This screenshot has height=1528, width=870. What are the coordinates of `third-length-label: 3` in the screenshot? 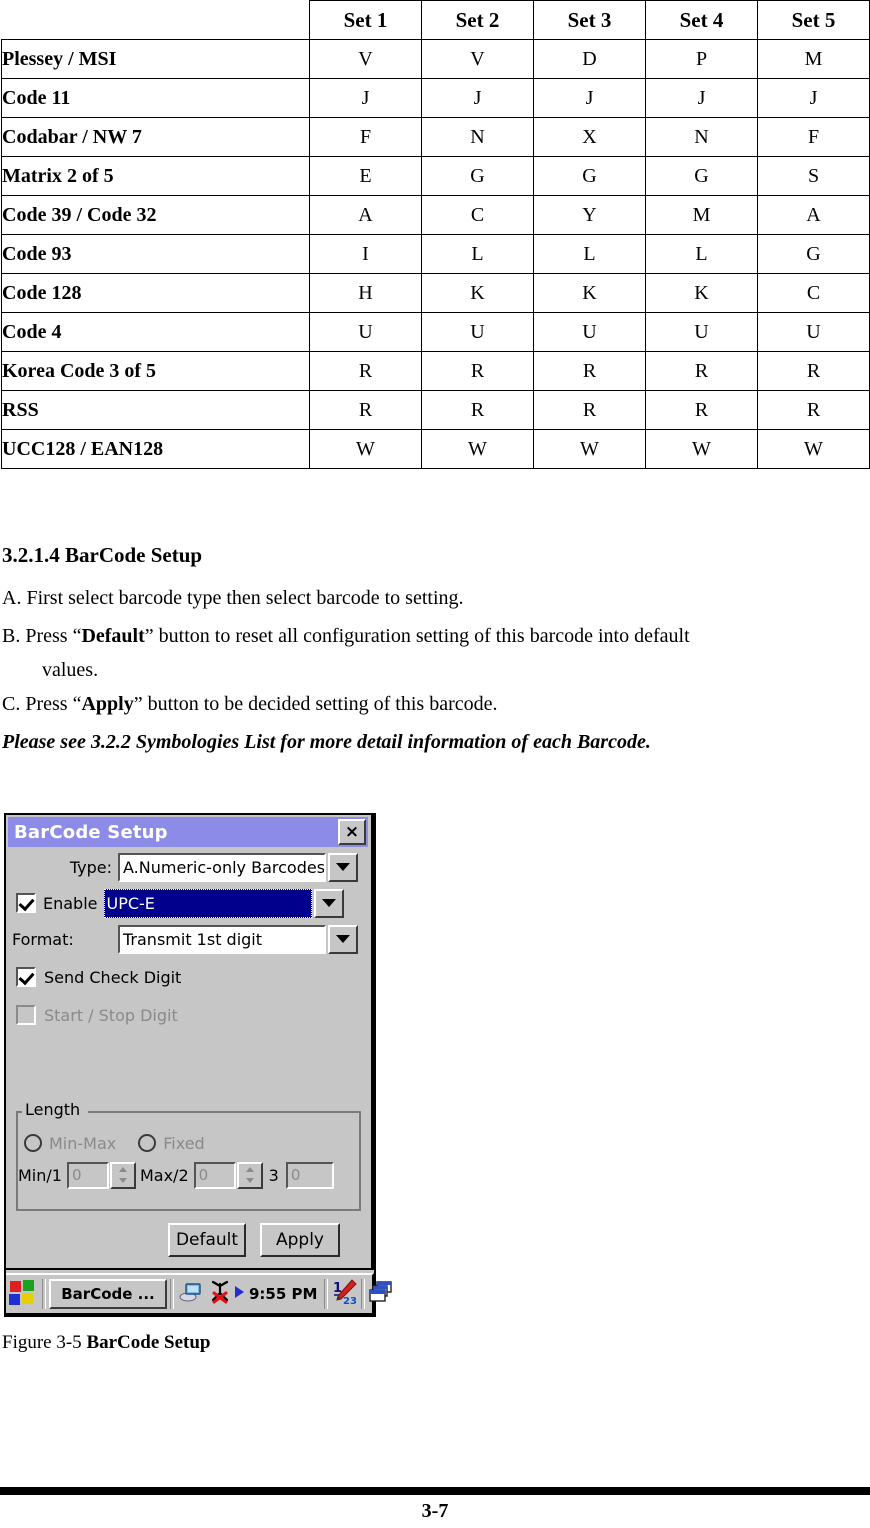 It's located at (273, 1175).